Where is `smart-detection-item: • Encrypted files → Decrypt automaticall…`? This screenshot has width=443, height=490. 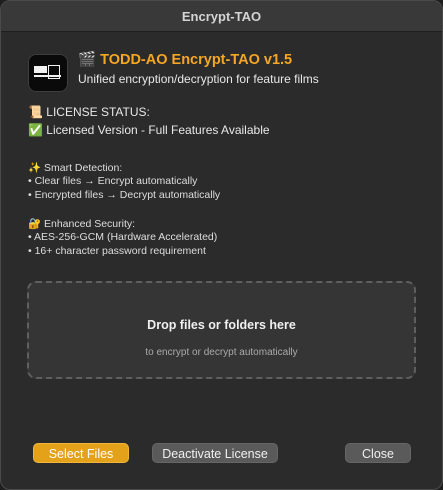
smart-detection-item: • Encrypted files → Decrypt automaticall… is located at coordinates (124, 195).